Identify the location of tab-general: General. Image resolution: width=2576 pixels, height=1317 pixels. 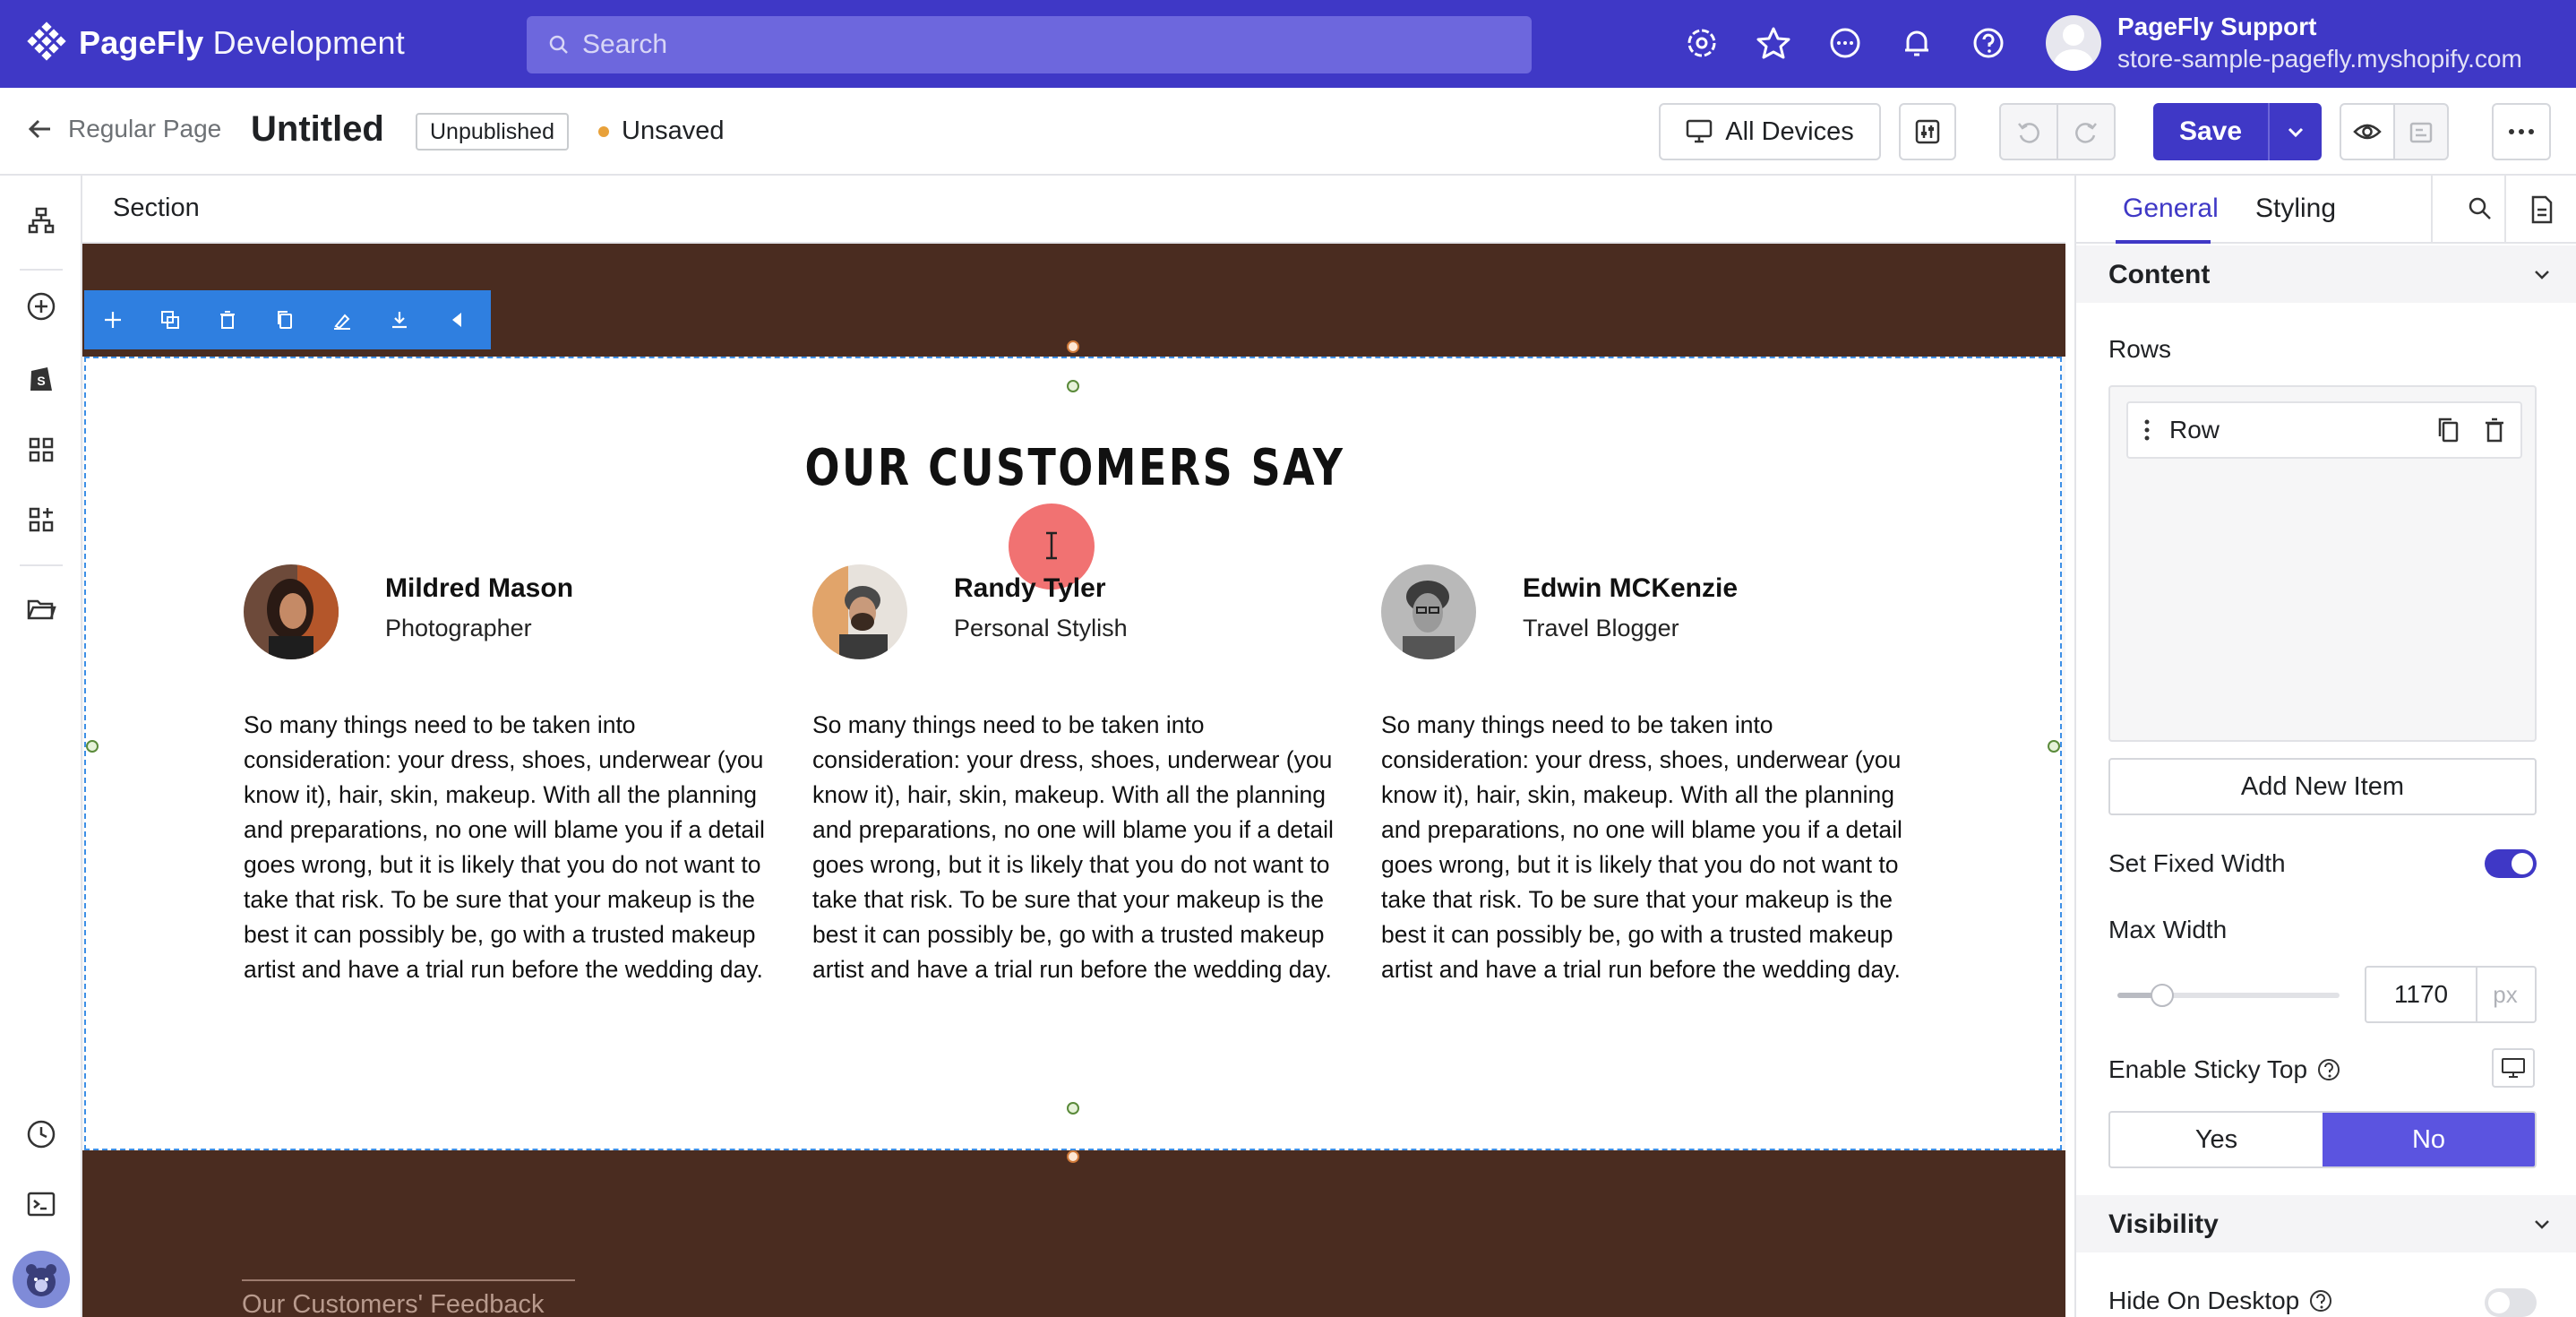
(2171, 209).